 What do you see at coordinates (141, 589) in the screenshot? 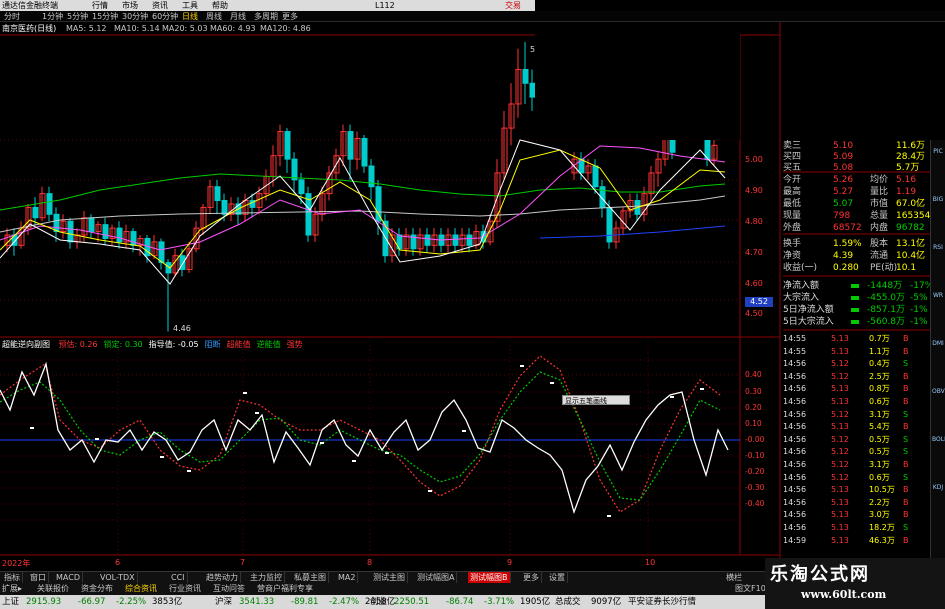
I see `extension-link: 综合资讯` at bounding box center [141, 589].